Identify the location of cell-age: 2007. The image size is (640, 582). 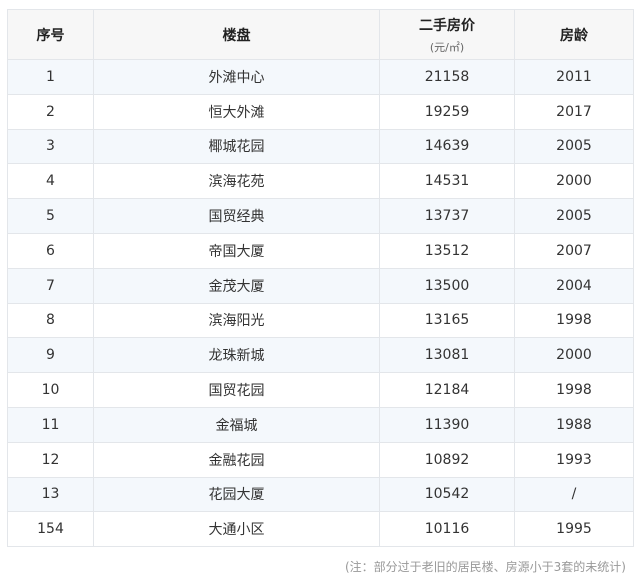
(574, 250).